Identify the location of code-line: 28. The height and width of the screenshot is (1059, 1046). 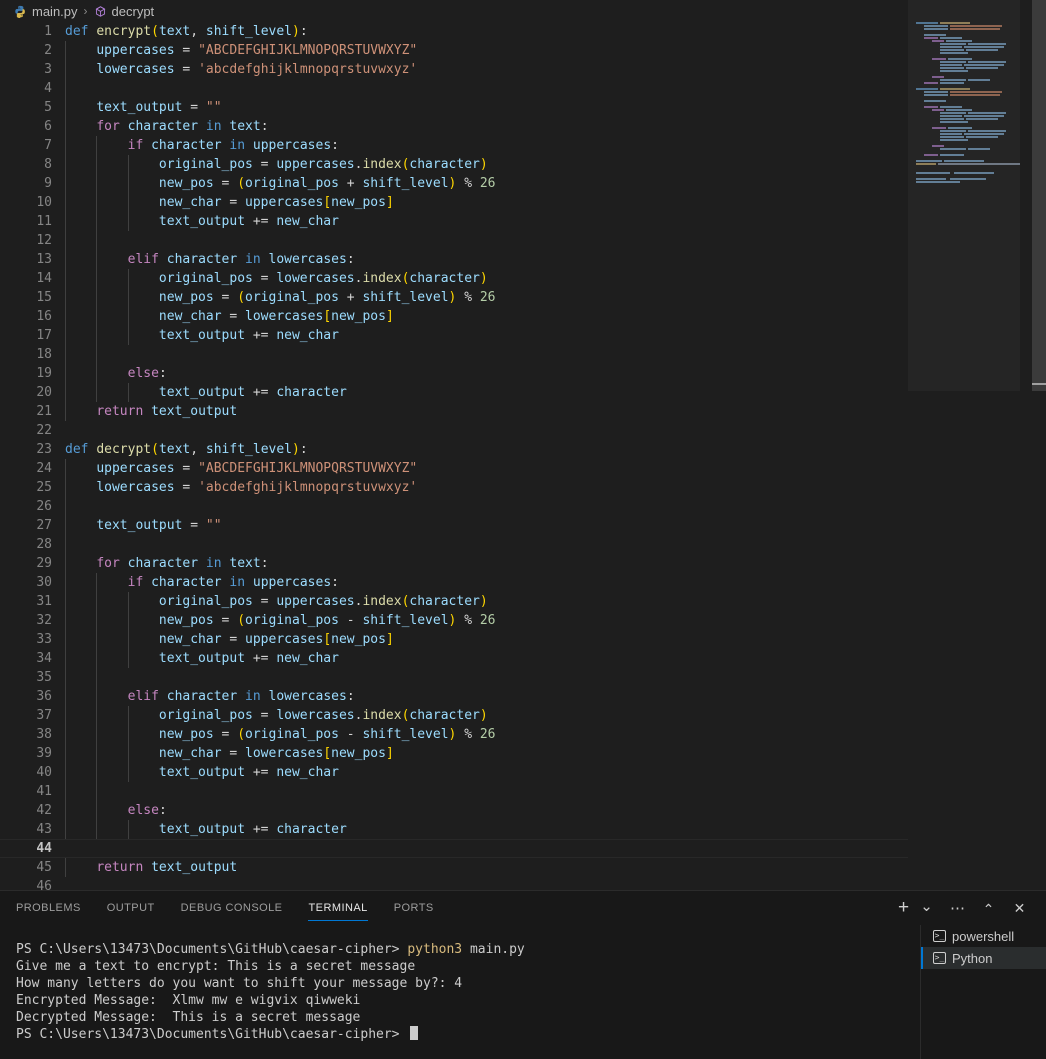
(523, 544).